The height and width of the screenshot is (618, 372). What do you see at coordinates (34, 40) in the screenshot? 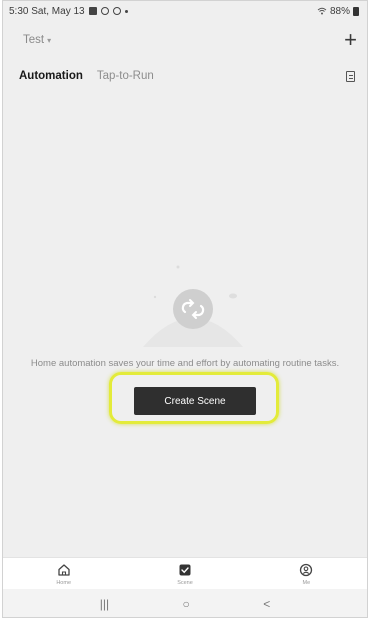
I see `home-name: Test` at bounding box center [34, 40].